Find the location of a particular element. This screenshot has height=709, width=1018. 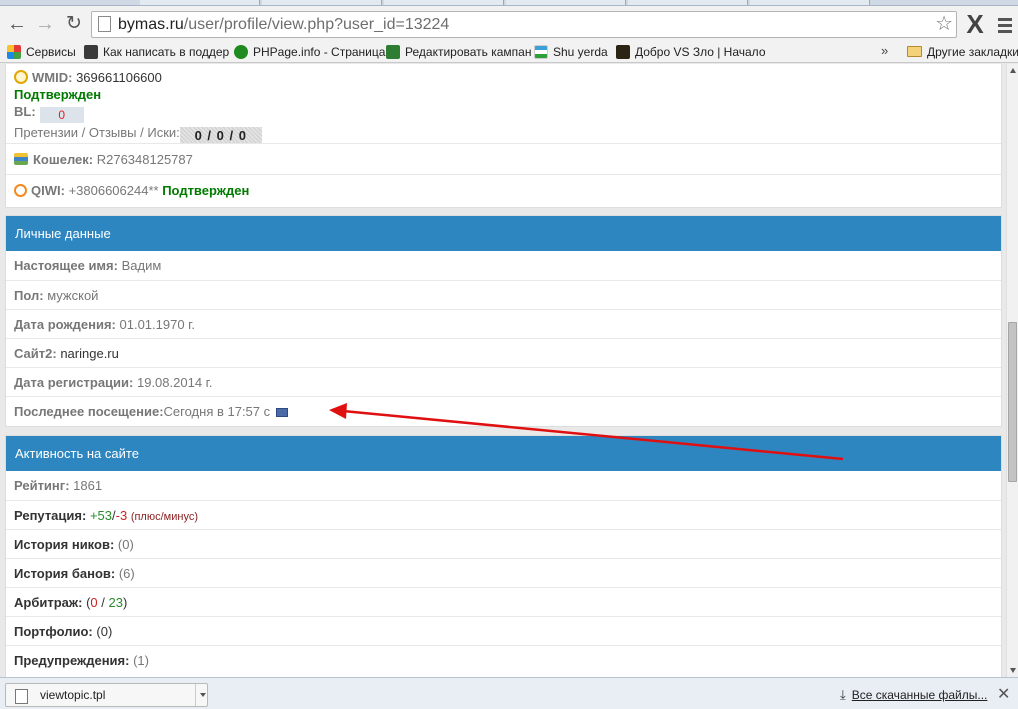

stop-loading-icon: X is located at coordinates (975, 24).